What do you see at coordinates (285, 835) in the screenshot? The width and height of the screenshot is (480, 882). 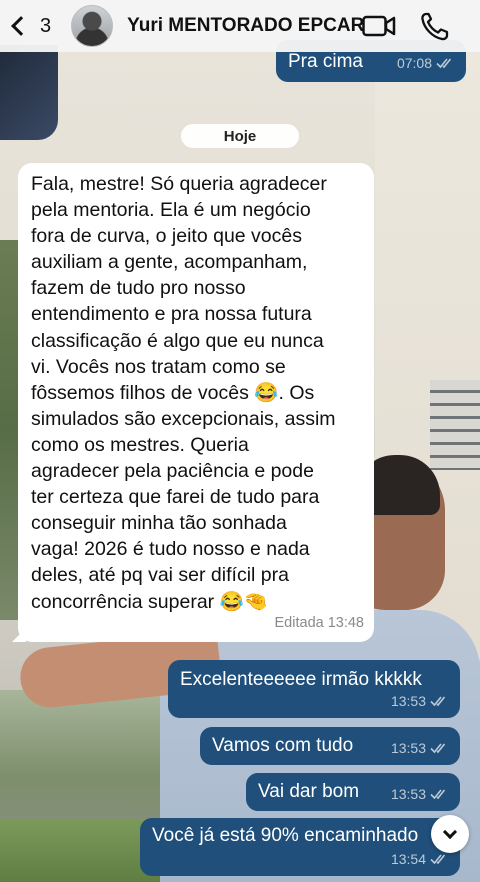 I see `message-text: Você já está 90% encaminhado` at bounding box center [285, 835].